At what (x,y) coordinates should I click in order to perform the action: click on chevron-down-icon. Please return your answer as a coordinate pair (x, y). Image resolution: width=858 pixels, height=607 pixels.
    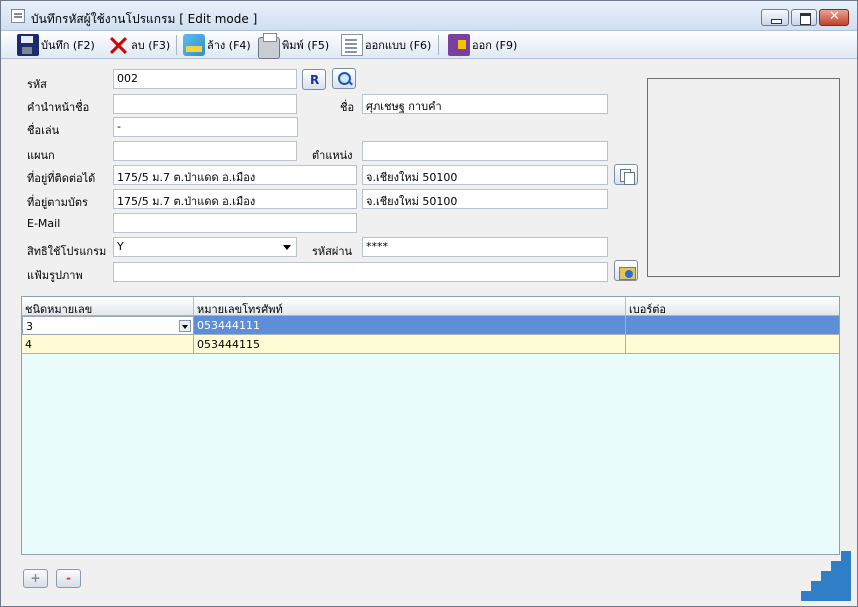
    Looking at the image, I should click on (185, 326).